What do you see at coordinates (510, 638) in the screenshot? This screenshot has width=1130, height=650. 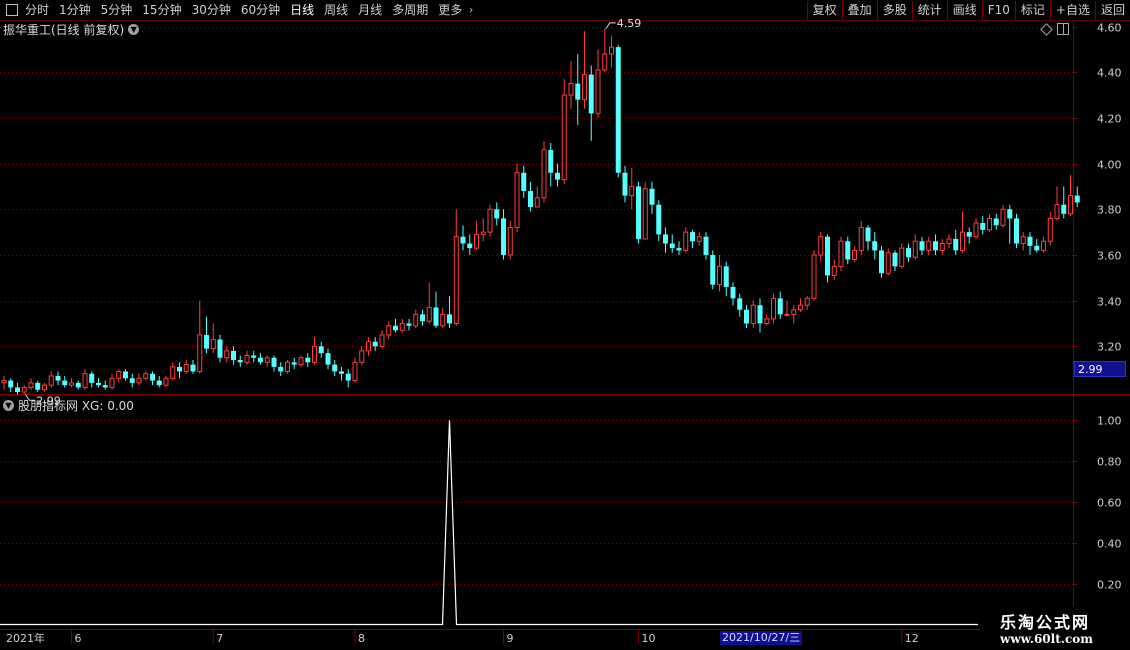 I see `month-label: 9` at bounding box center [510, 638].